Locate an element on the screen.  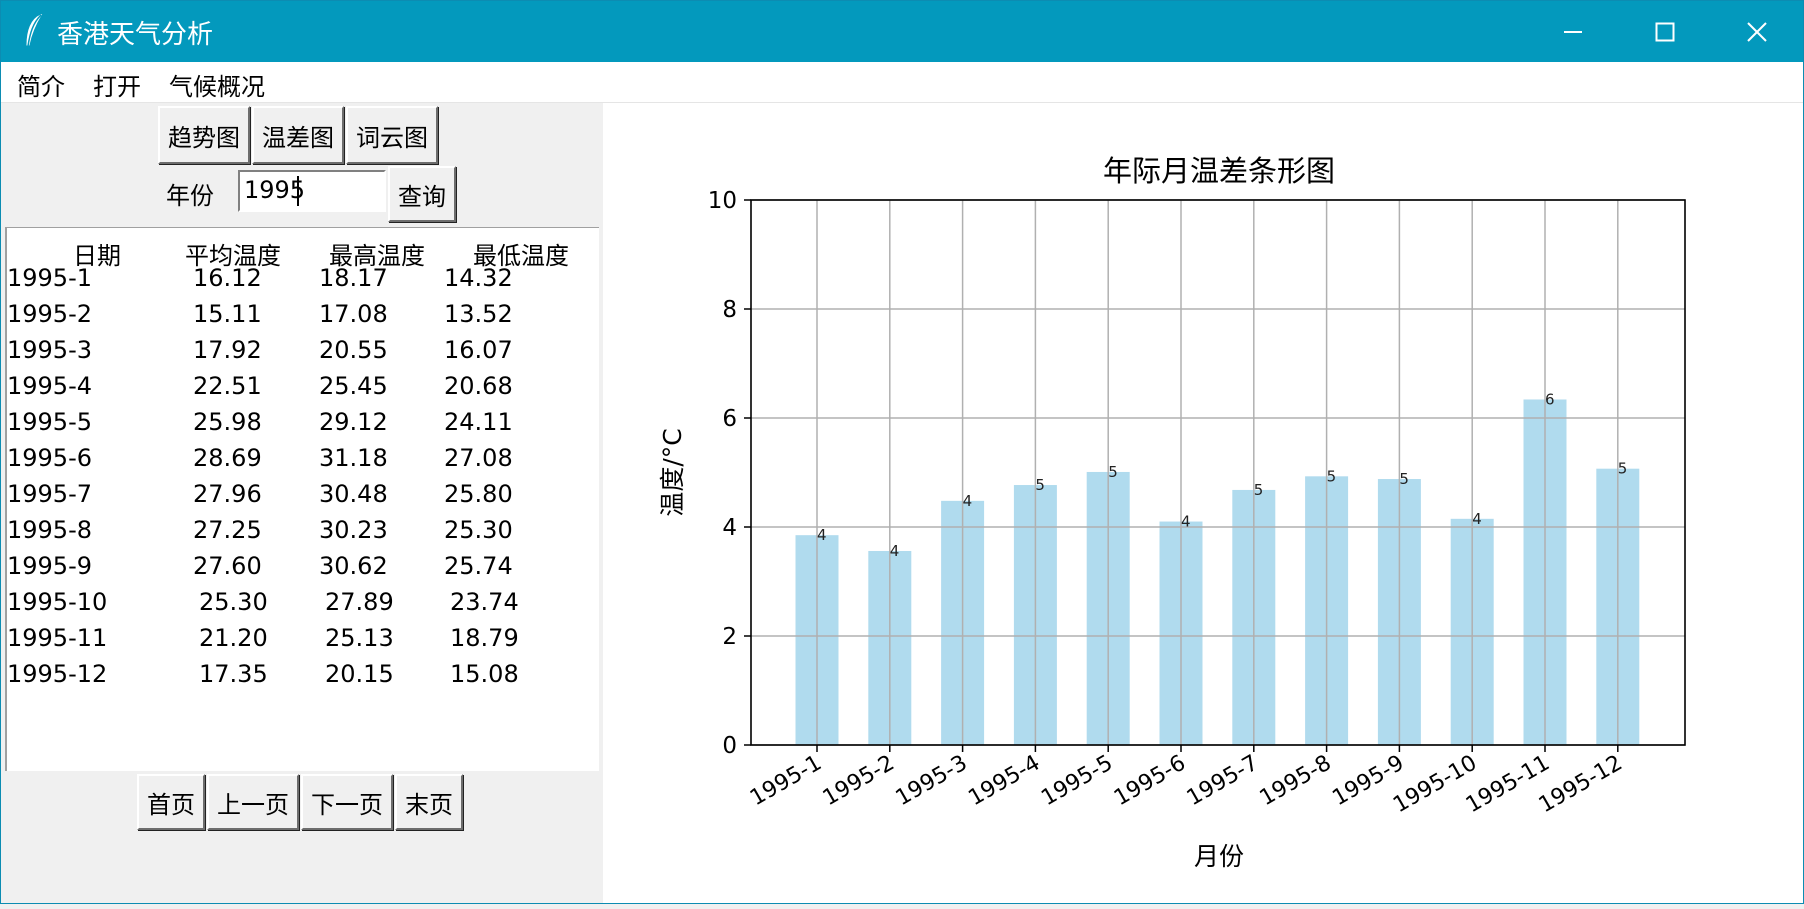
cell-date: 1995-3 is located at coordinates (50, 350).